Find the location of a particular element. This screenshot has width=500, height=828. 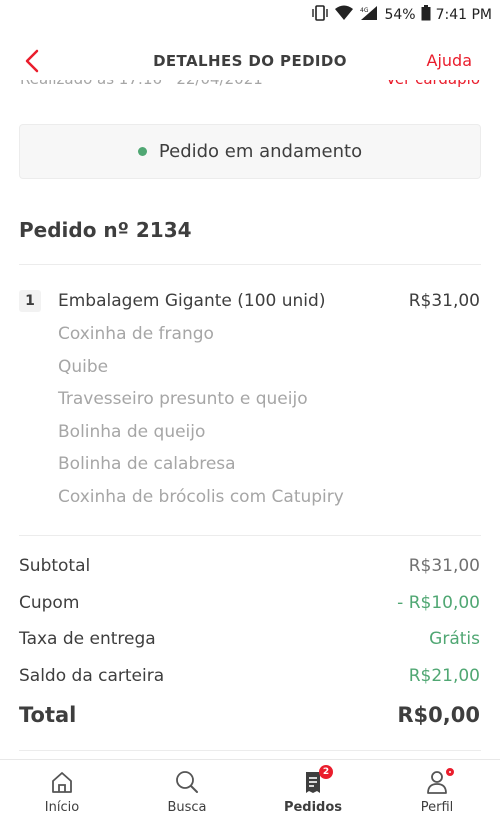

order-status-card: Pedido em andamento is located at coordinates (250, 151).